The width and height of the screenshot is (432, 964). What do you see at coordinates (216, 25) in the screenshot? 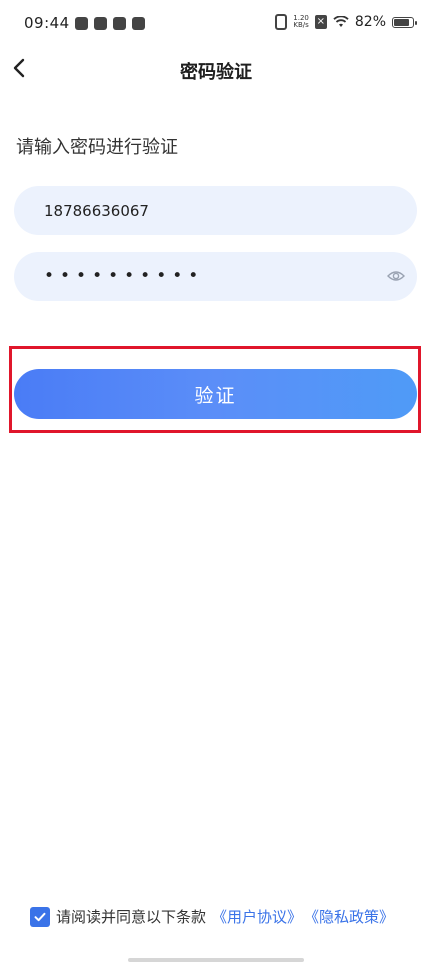
I see `status-bar: 09:44 1.20 KB/s × 82%` at bounding box center [216, 25].